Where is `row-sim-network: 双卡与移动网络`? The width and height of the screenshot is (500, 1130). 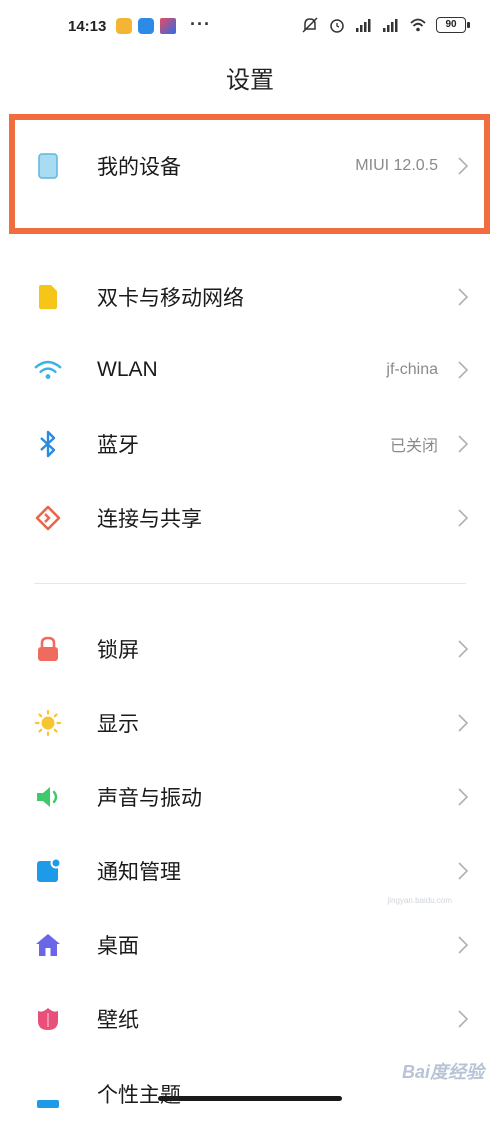 row-sim-network: 双卡与移动网络 is located at coordinates (250, 297).